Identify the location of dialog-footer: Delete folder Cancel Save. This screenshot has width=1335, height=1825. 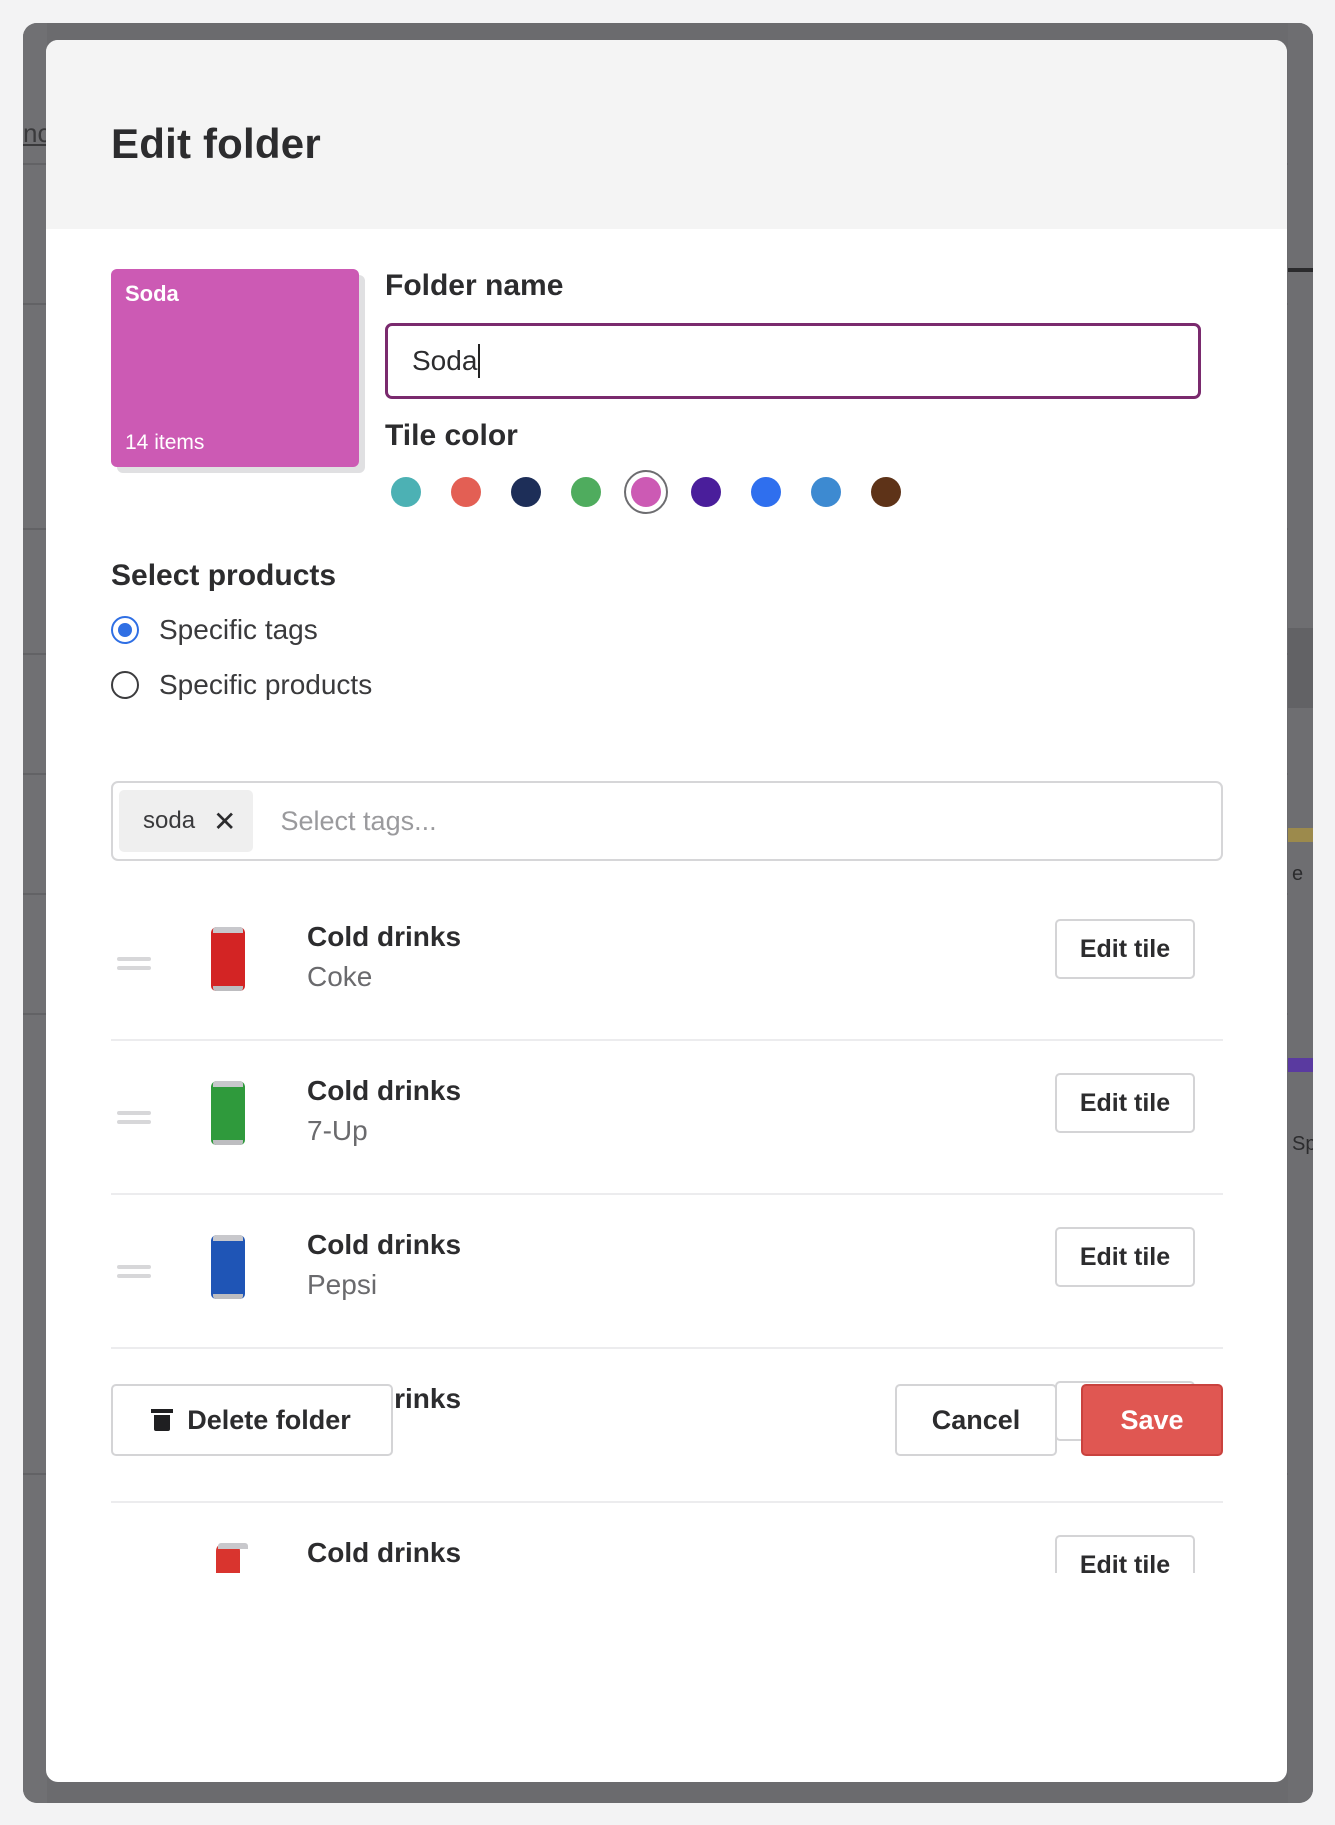
(666, 1424).